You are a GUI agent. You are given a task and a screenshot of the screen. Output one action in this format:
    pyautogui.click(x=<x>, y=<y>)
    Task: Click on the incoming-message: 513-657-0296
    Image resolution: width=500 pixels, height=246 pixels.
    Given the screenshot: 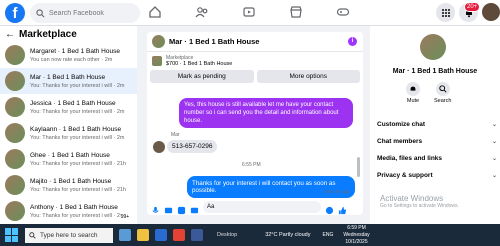 What is the action you would take?
    pyautogui.click(x=192, y=146)
    